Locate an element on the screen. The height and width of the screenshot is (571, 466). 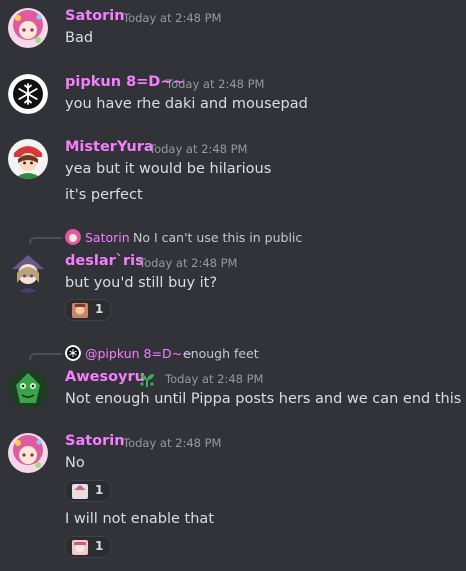
message-text: it's perfect is located at coordinates (104, 195).